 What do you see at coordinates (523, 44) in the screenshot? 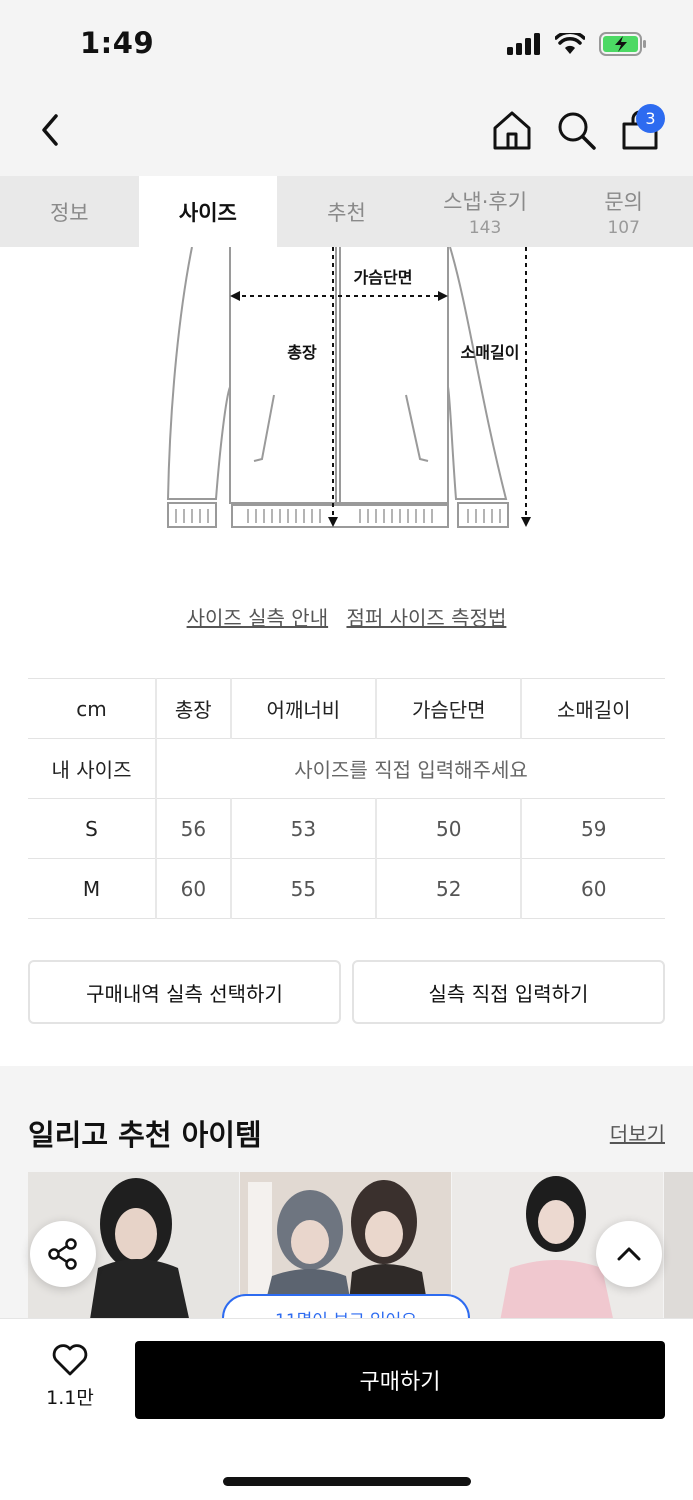
I see `signal-icon` at bounding box center [523, 44].